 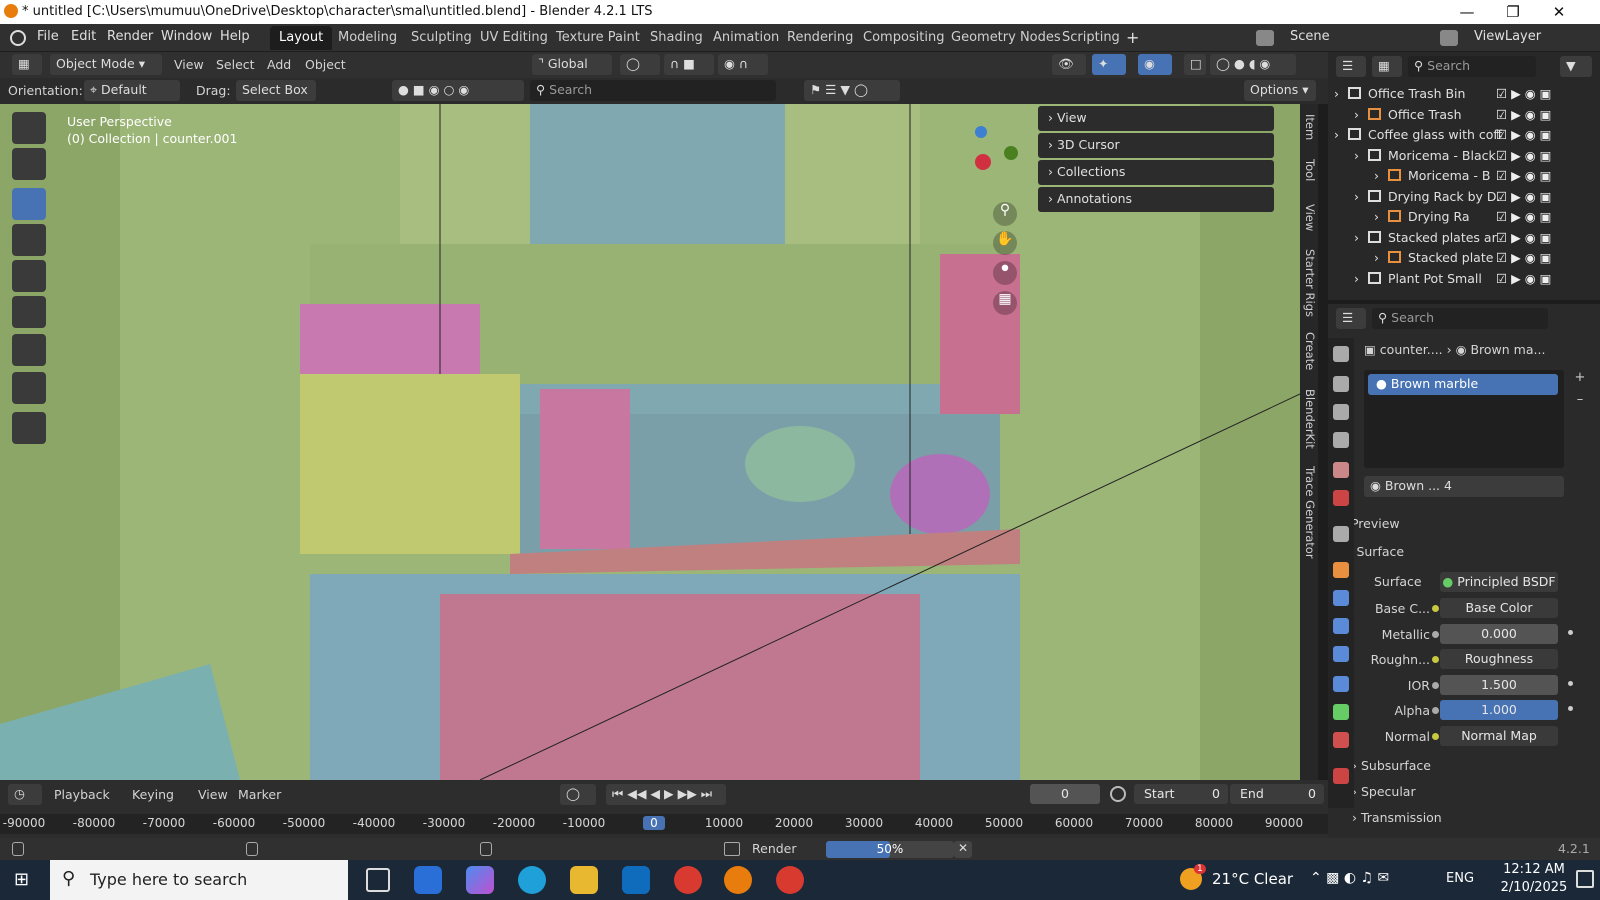 What do you see at coordinates (130, 36) in the screenshot?
I see `menu-render: Render` at bounding box center [130, 36].